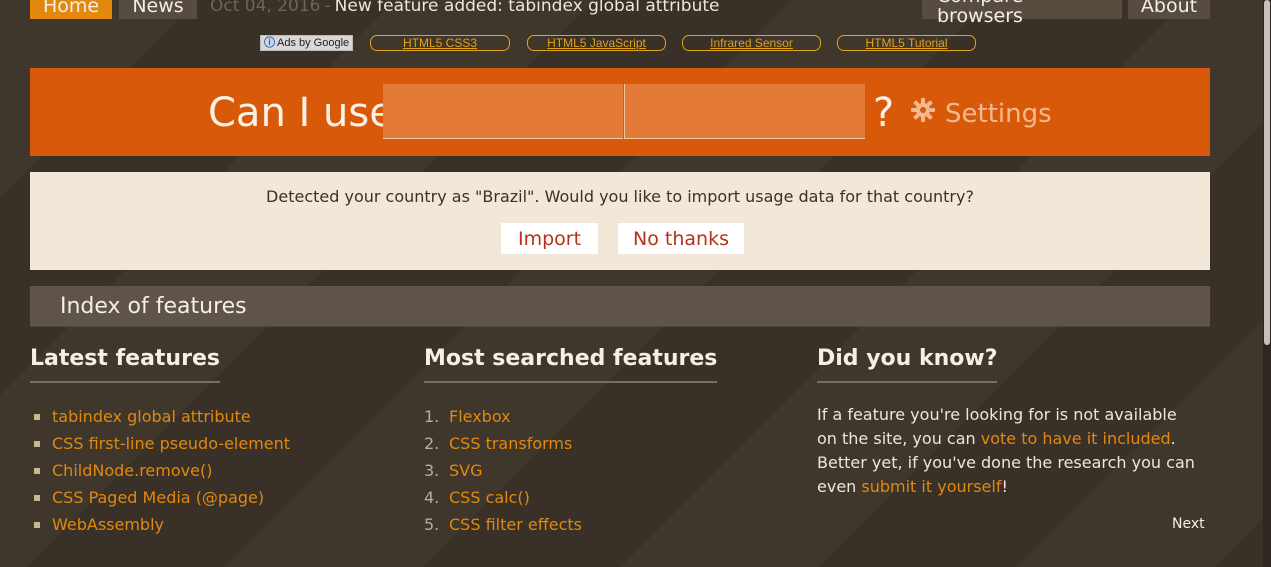 The width and height of the screenshot is (1271, 567). Describe the element at coordinates (1076, 438) in the screenshot. I see `vote-link: vote to have it included` at that location.